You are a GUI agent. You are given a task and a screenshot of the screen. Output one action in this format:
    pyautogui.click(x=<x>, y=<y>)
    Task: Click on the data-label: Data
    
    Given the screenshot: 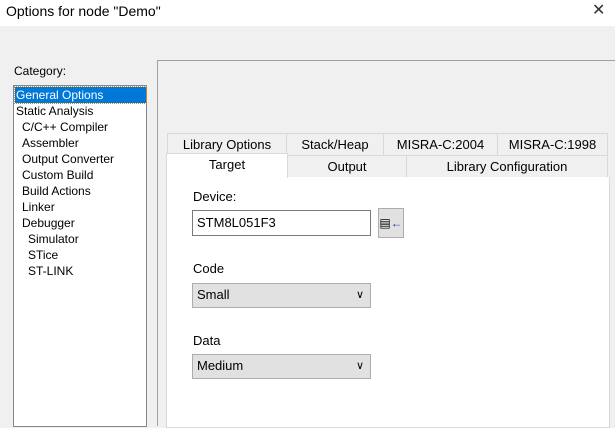 What is the action you would take?
    pyautogui.click(x=207, y=340)
    